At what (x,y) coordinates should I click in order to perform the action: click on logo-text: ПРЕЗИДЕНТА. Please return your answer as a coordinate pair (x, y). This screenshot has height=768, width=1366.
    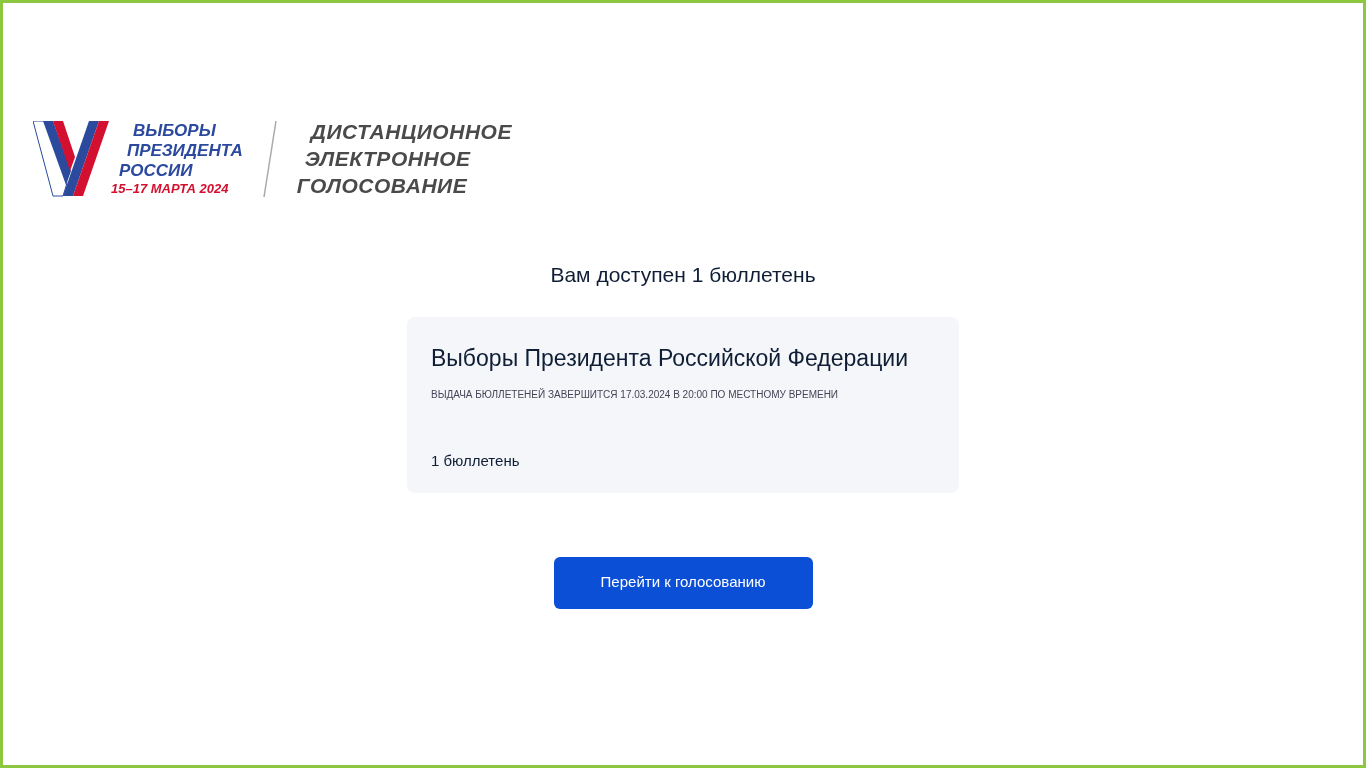
    Looking at the image, I should click on (185, 150).